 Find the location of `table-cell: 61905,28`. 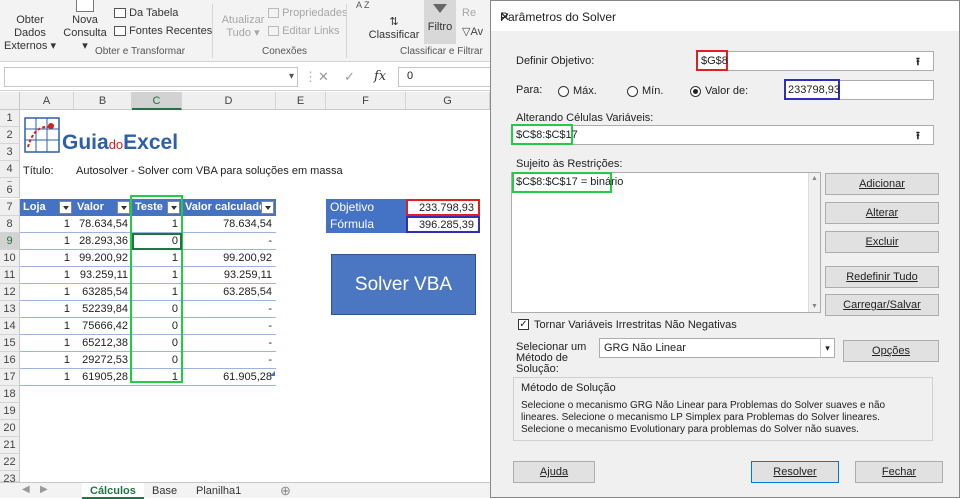

table-cell: 61905,28 is located at coordinates (103, 377).